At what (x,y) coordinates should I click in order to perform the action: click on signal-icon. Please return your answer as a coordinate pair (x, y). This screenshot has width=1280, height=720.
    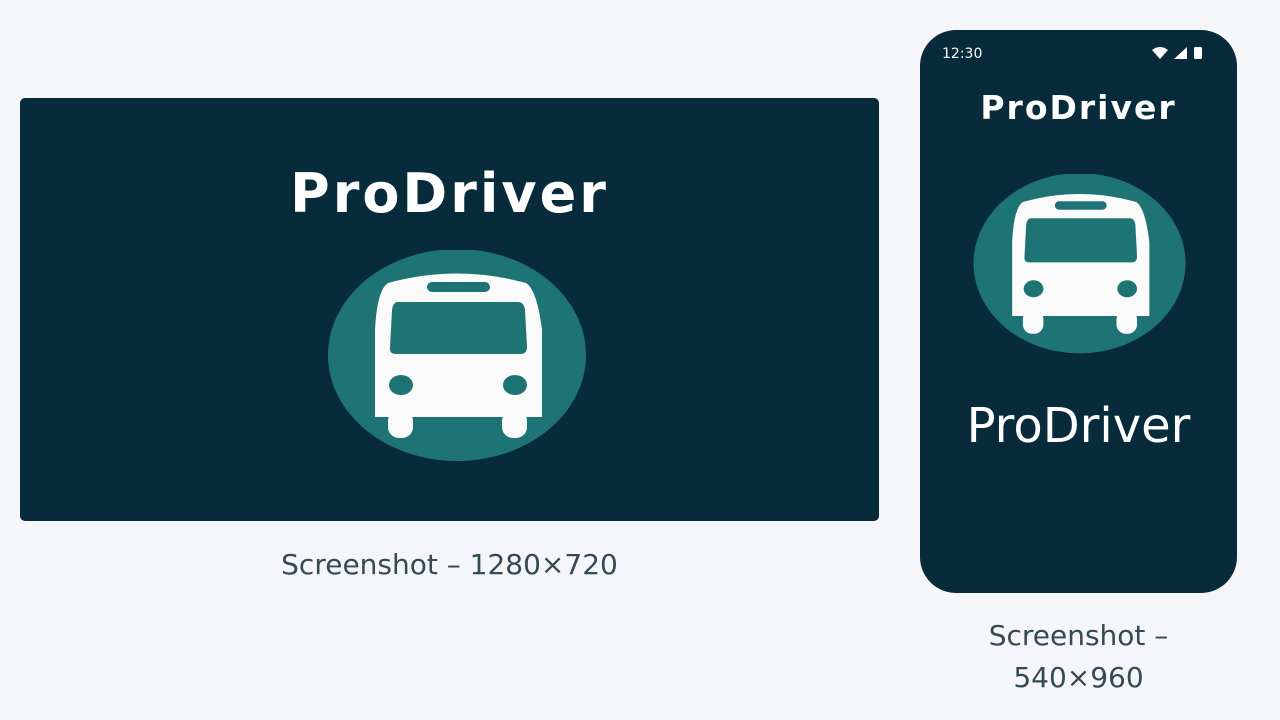
    Looking at the image, I should click on (1180, 52).